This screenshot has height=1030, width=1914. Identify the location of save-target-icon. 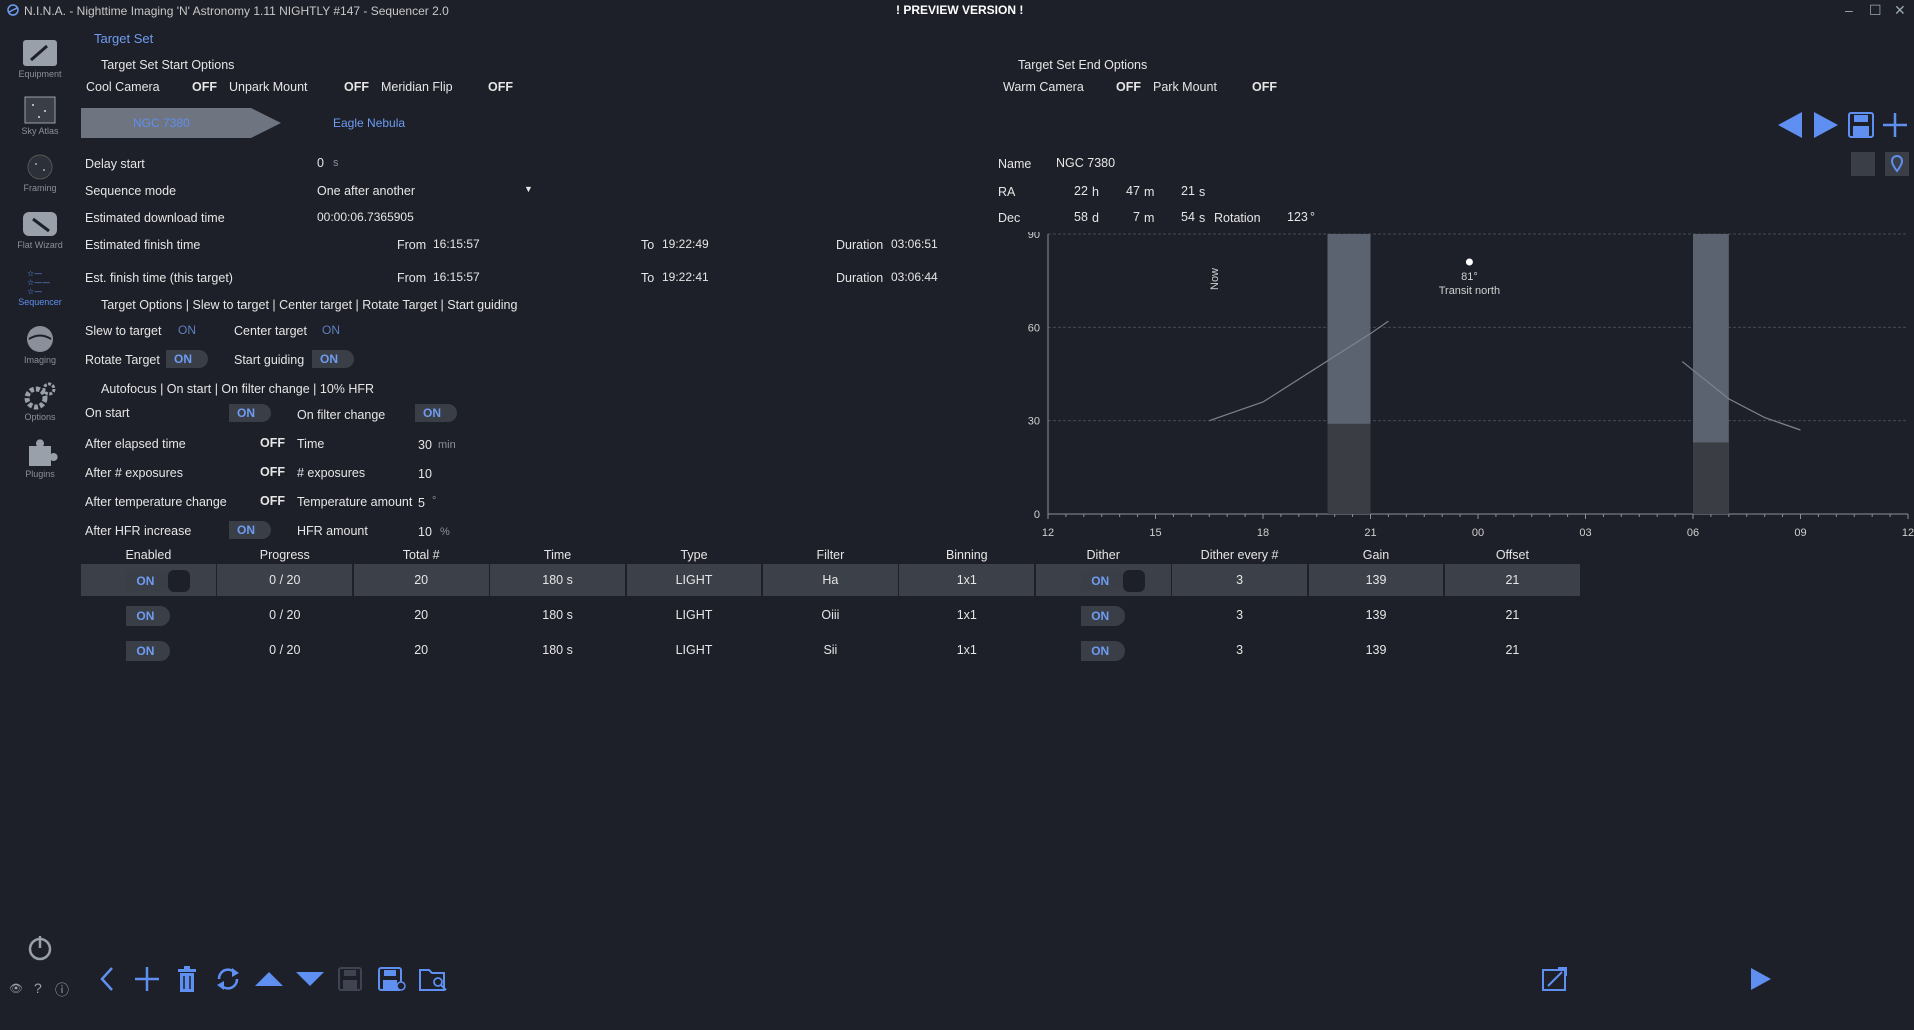
(1861, 126).